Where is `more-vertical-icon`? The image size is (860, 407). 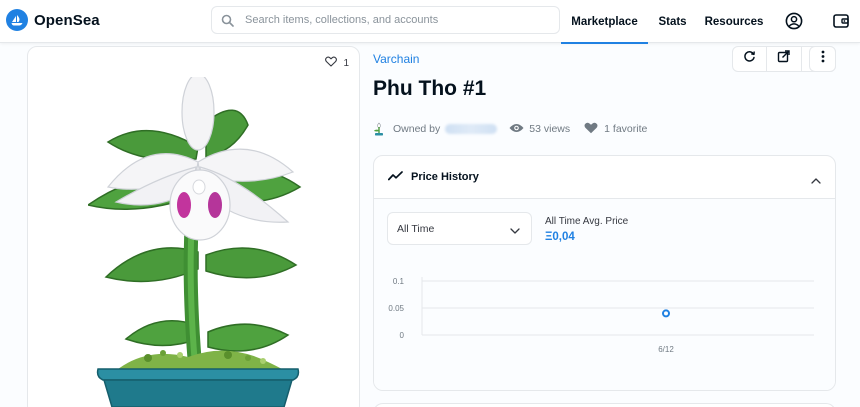
more-vertical-icon is located at coordinates (823, 59).